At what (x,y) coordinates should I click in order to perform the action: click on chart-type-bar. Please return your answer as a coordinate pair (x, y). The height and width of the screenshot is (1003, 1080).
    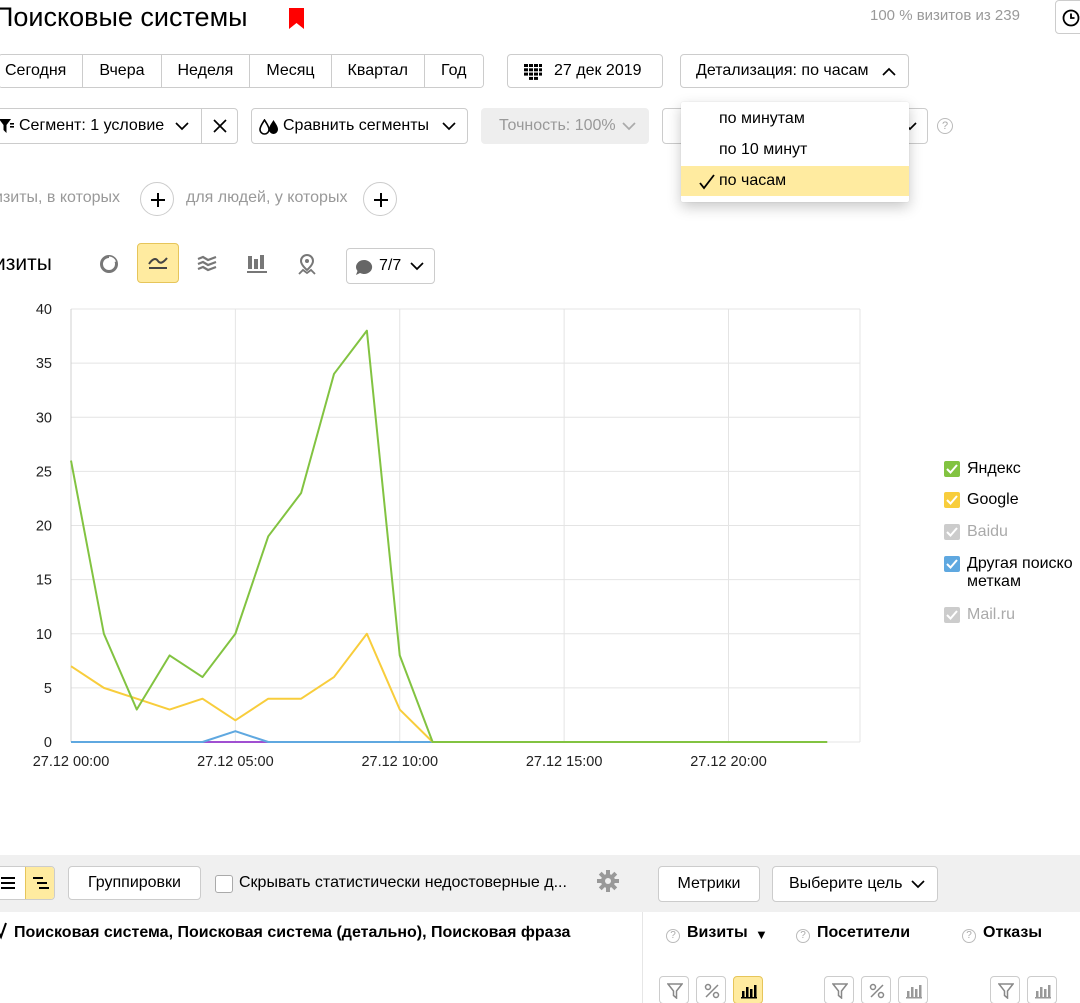
    Looking at the image, I should click on (257, 264).